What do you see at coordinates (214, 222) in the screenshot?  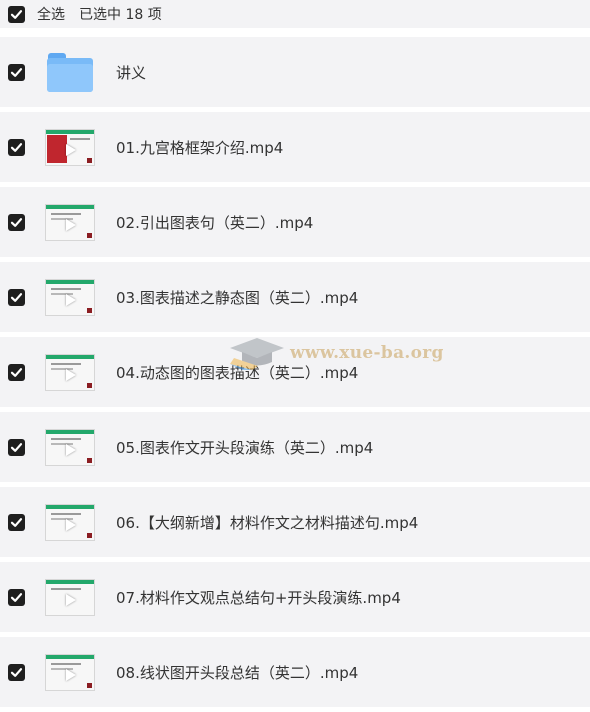 I see `file-name: 02.引出图表句（英二）.mp4` at bounding box center [214, 222].